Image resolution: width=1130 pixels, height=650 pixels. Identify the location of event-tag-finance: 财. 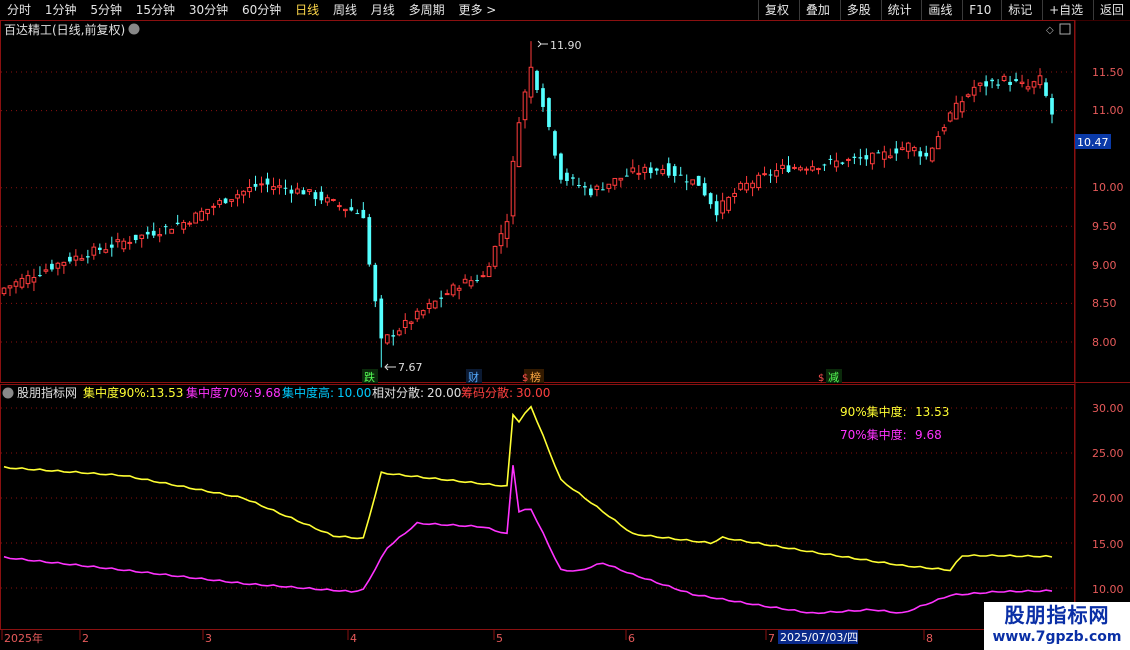
(473, 377).